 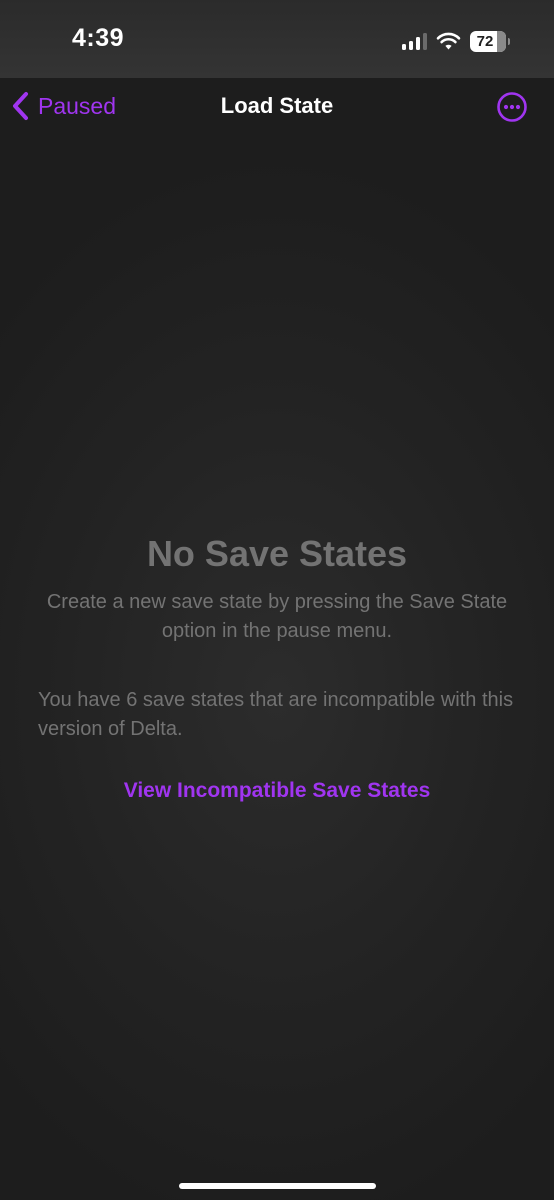 What do you see at coordinates (277, 553) in the screenshot?
I see `empty-state-title: No Save States` at bounding box center [277, 553].